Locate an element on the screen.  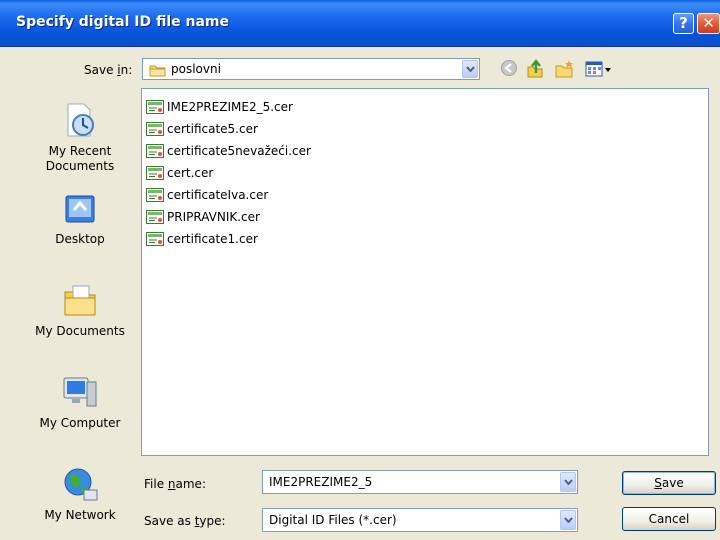
back-icon is located at coordinates (509, 69).